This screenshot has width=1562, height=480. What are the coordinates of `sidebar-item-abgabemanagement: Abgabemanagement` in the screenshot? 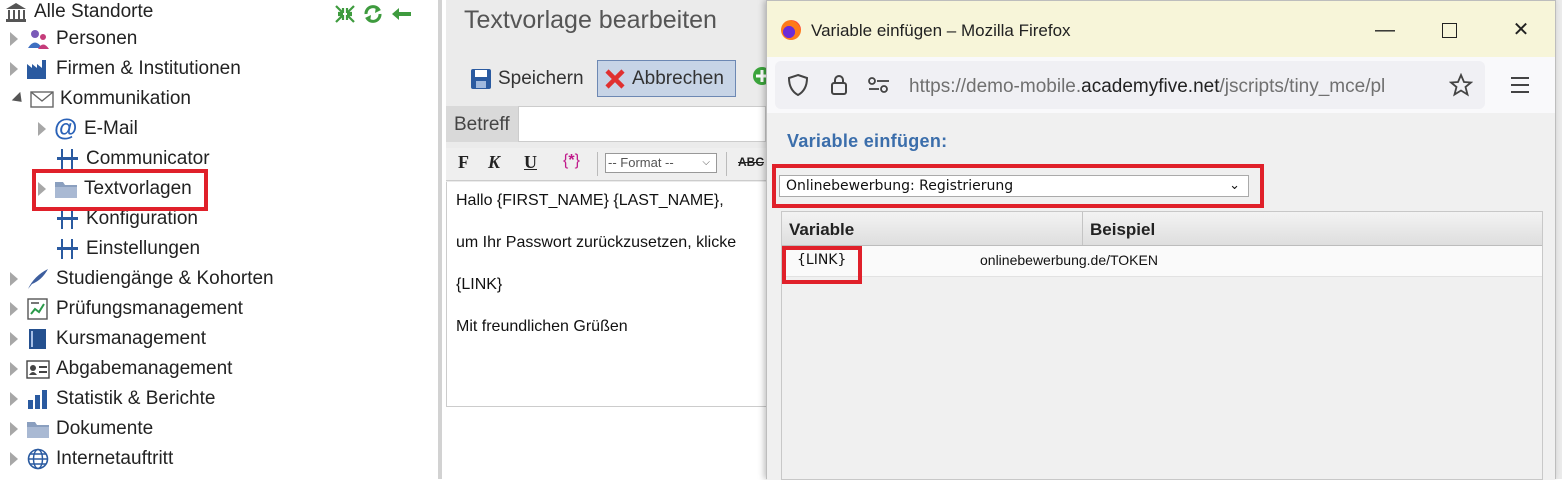 It's located at (121, 369).